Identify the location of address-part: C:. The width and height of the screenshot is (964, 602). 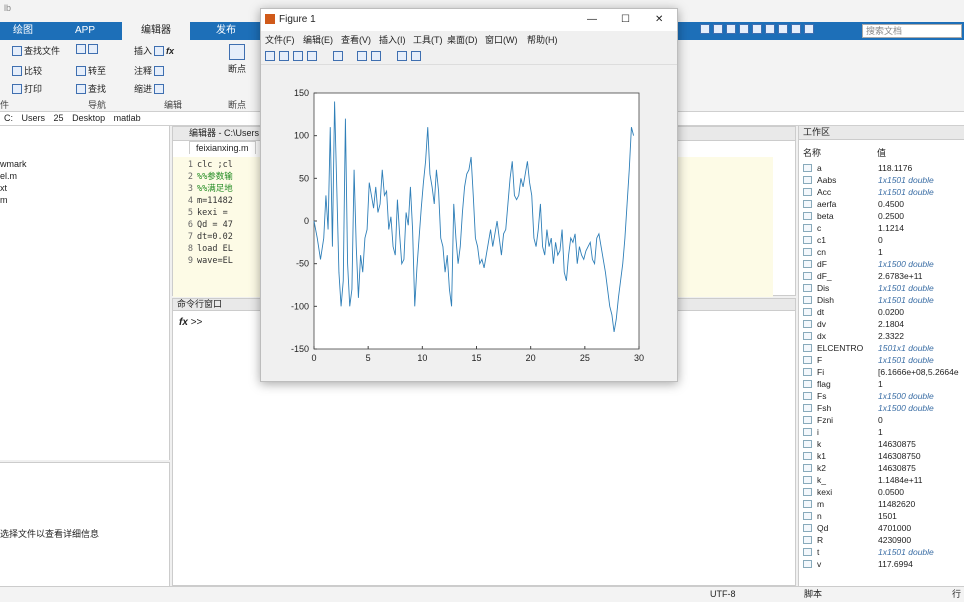
(8, 118).